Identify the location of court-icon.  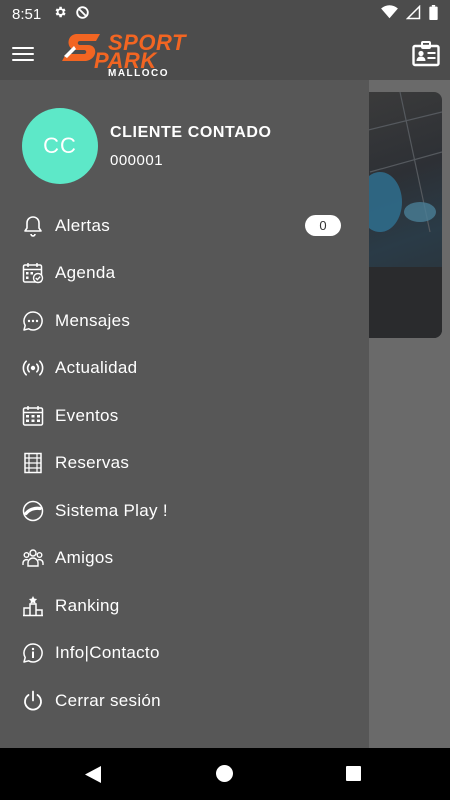
(33, 463).